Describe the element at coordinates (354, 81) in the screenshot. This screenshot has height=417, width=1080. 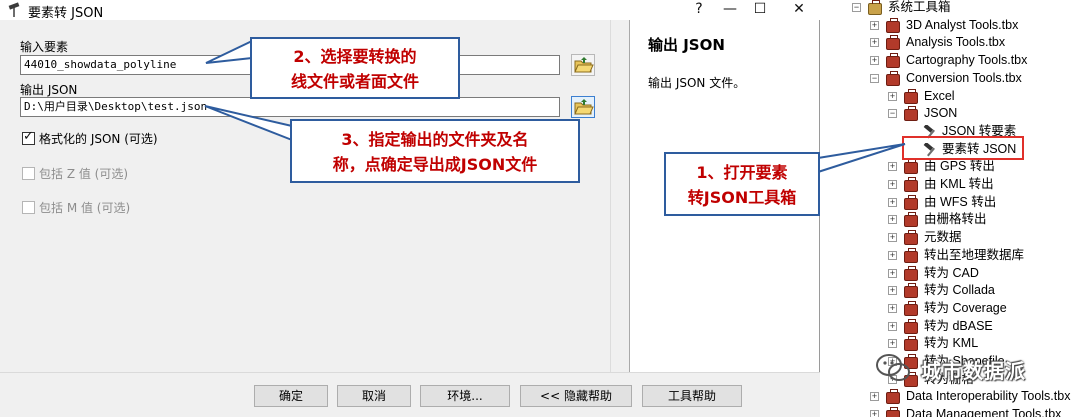
I see `callout-line: 线文件或者面文件` at that location.